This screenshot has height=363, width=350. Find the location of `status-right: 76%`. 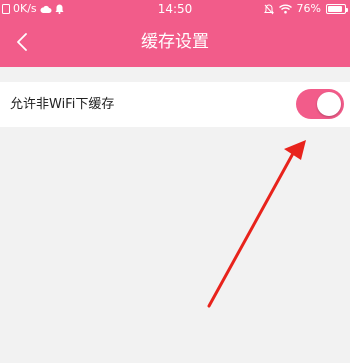

status-right: 76% is located at coordinates (305, 9).